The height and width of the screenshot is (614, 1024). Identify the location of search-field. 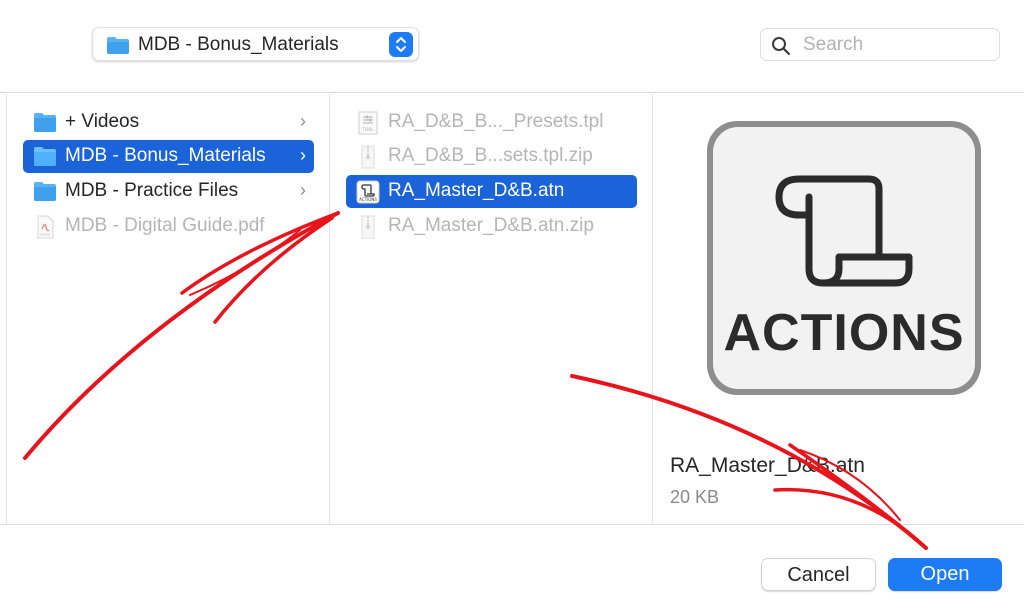
(880, 44).